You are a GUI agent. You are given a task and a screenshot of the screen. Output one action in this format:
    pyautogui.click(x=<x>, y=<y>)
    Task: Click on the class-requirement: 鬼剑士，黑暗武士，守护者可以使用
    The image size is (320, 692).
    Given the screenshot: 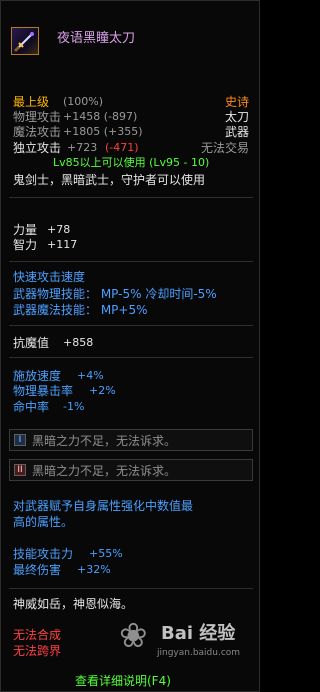 What is the action you would take?
    pyautogui.click(x=109, y=180)
    